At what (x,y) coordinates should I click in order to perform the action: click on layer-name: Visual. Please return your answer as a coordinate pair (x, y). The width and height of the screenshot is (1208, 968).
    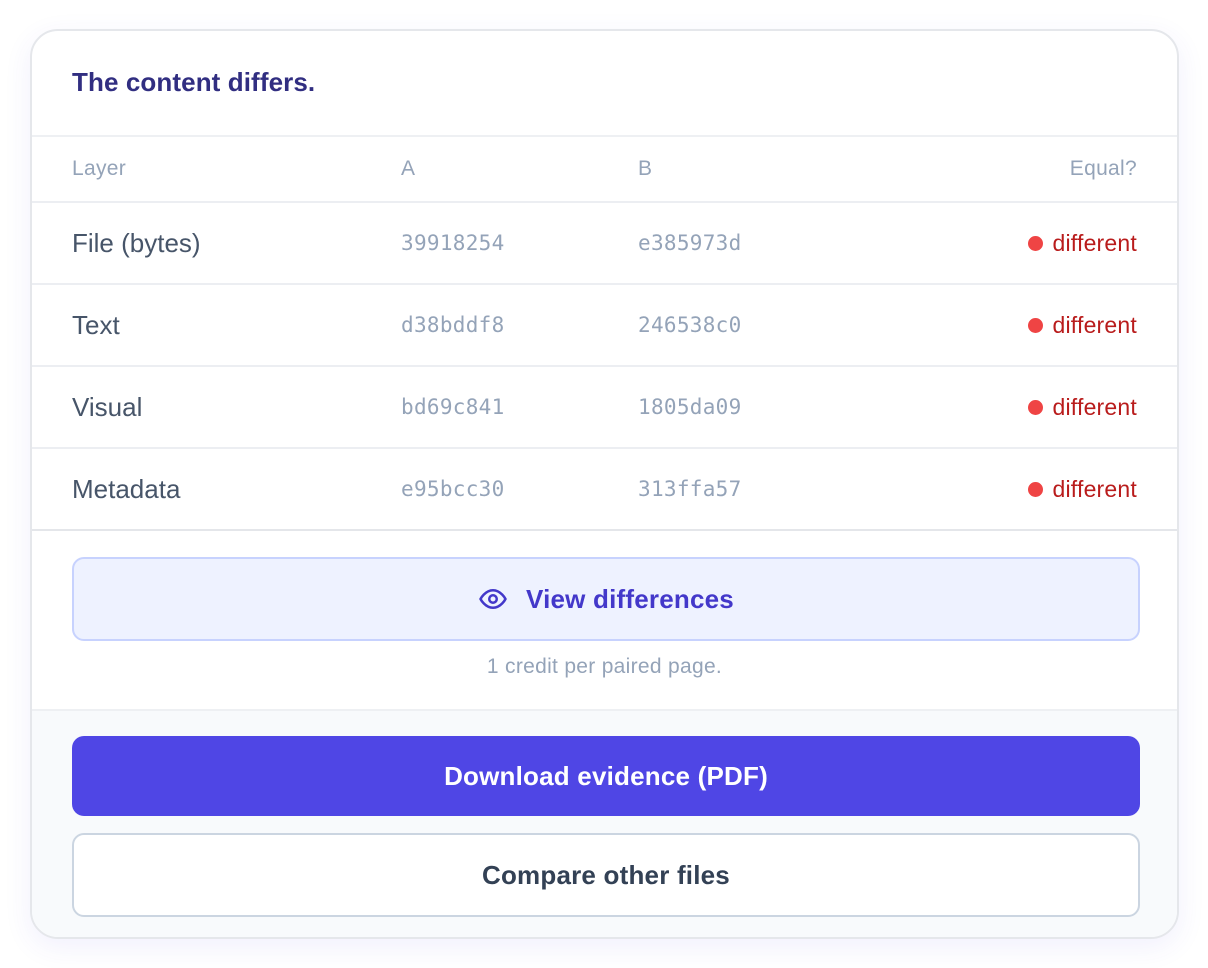
    Looking at the image, I should click on (107, 406).